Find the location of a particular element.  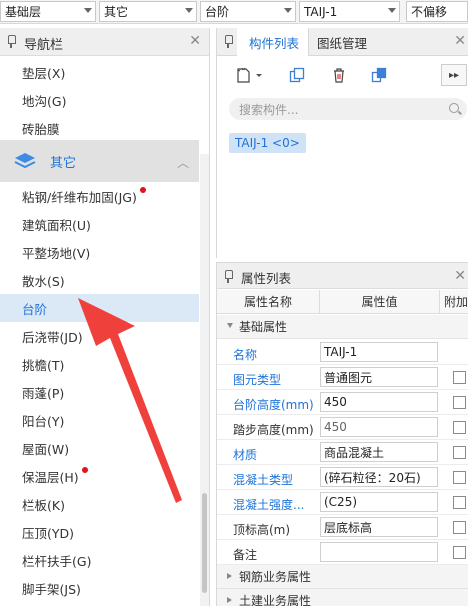

nav-item-label: 阳台(Y) is located at coordinates (43, 421).